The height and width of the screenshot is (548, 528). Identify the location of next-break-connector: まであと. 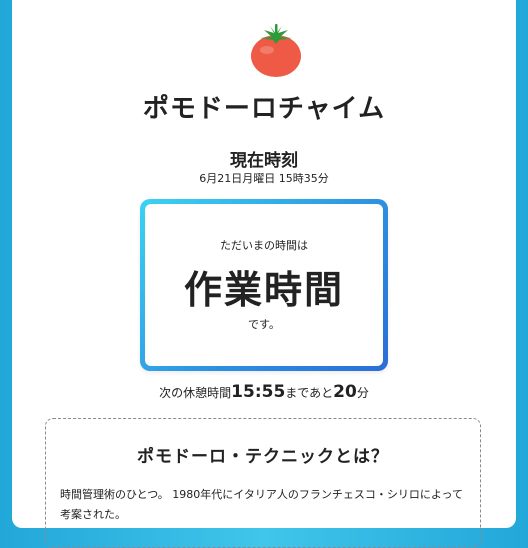
(309, 393).